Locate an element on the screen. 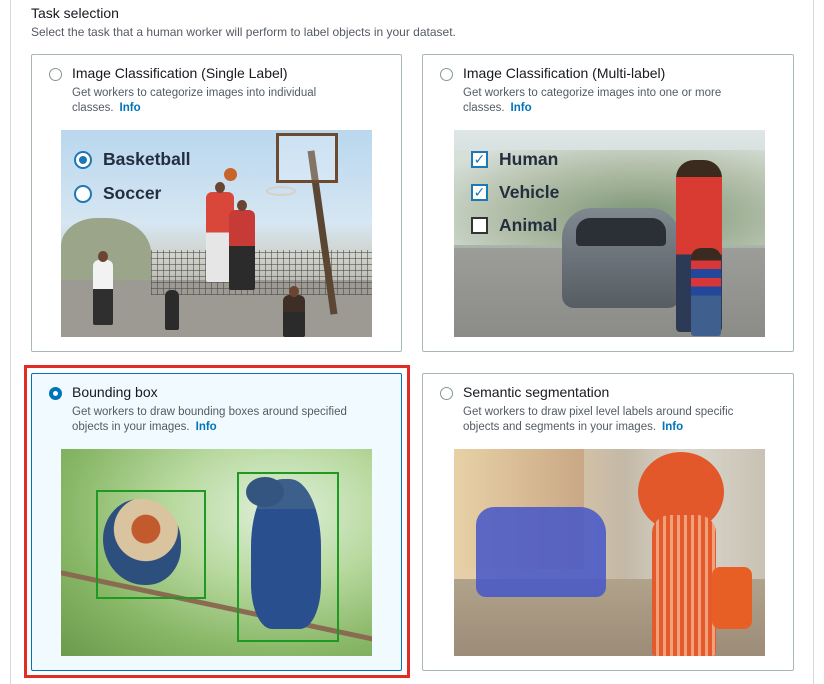  overlay-option-human: ✓ Human is located at coordinates (514, 159).